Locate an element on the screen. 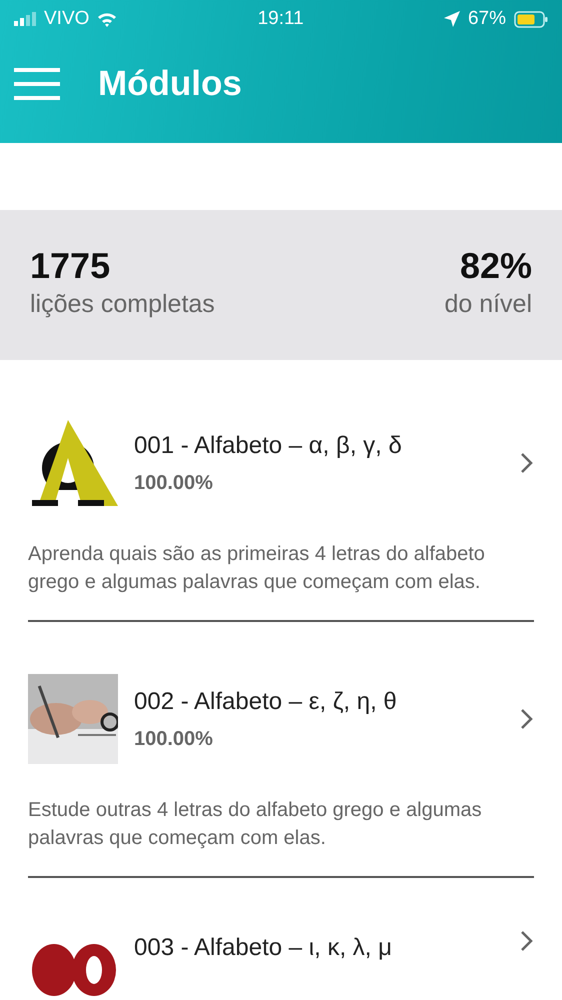  carrier-name: VIVO is located at coordinates (67, 18).